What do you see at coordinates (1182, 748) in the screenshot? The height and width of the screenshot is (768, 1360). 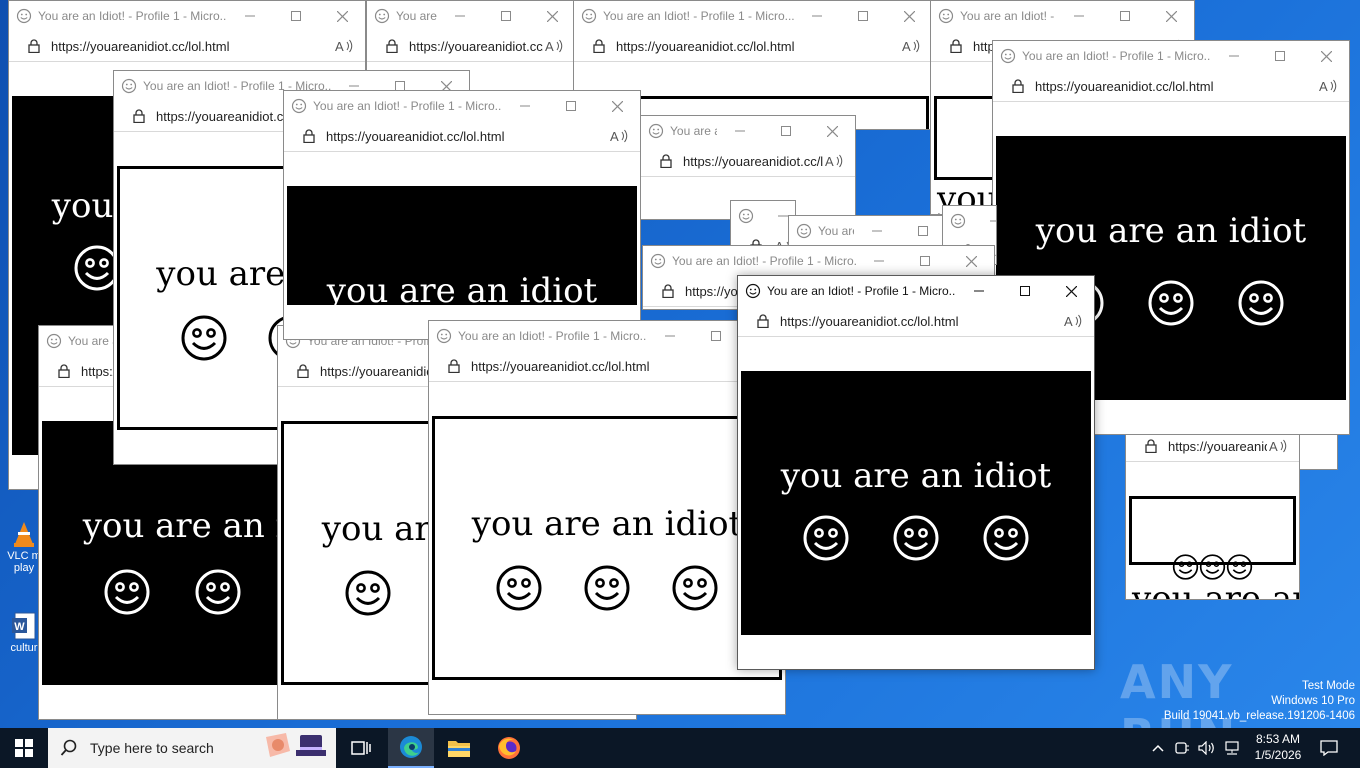 I see `tray-app-icon` at bounding box center [1182, 748].